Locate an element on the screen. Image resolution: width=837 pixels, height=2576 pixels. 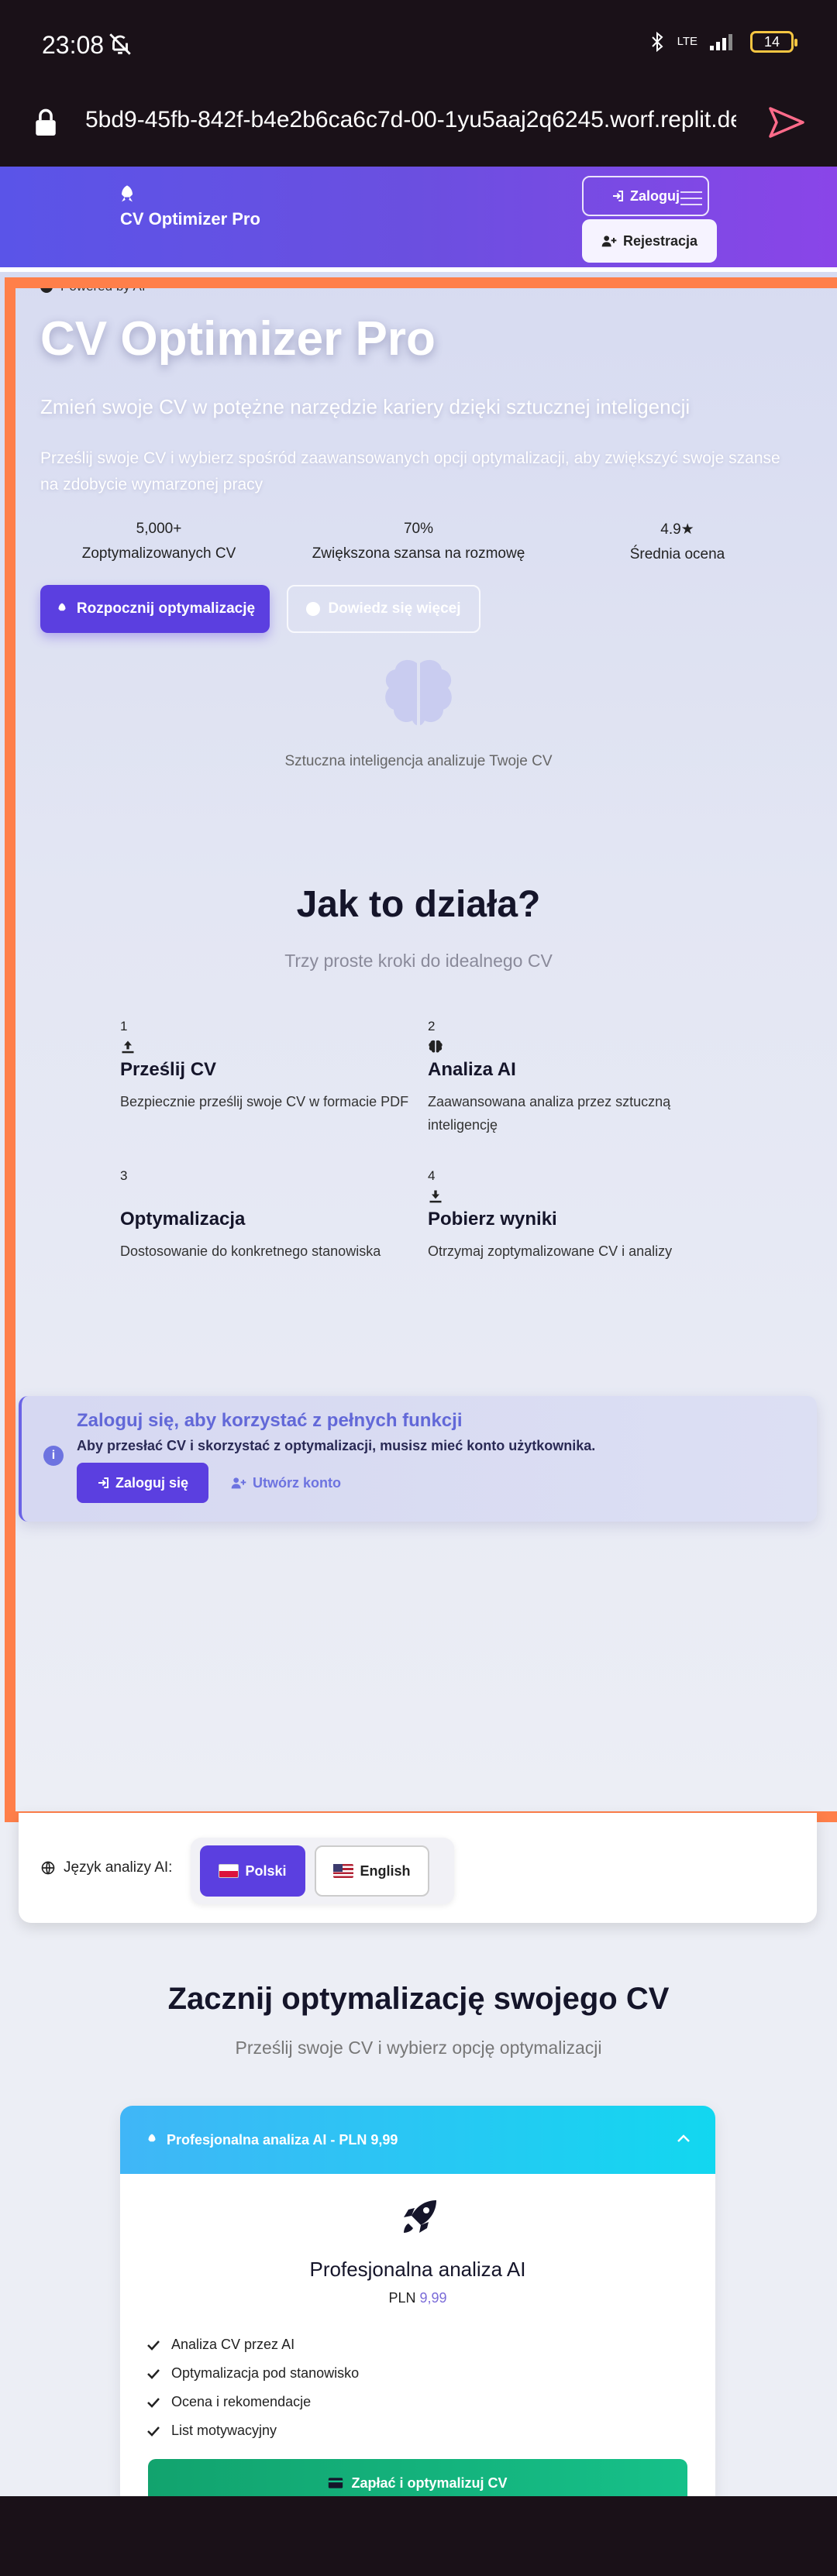
status-bar: 23:08 LTE 14 is located at coordinates (418, 46).